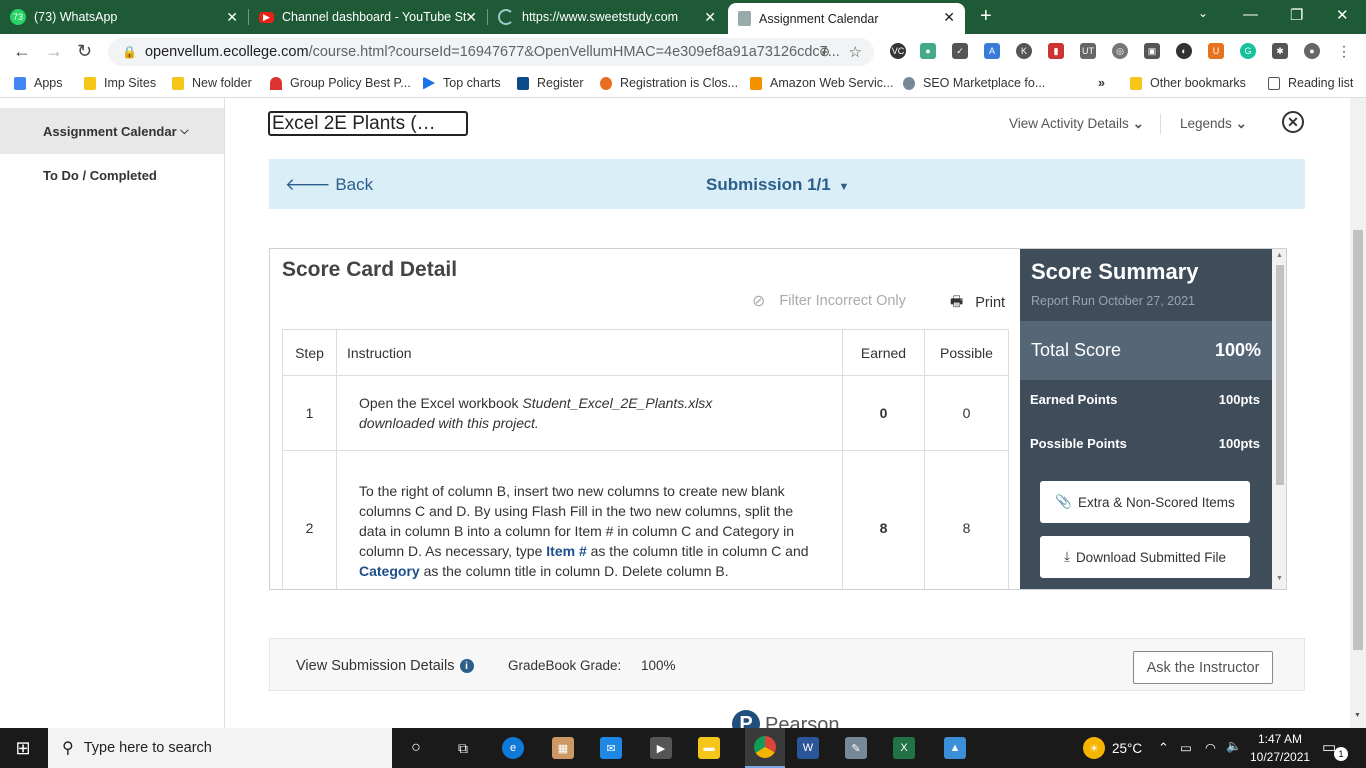 This screenshot has height=768, width=1366. Describe the element at coordinates (1248, 51) in the screenshot. I see `grammarly-icon: G` at that location.